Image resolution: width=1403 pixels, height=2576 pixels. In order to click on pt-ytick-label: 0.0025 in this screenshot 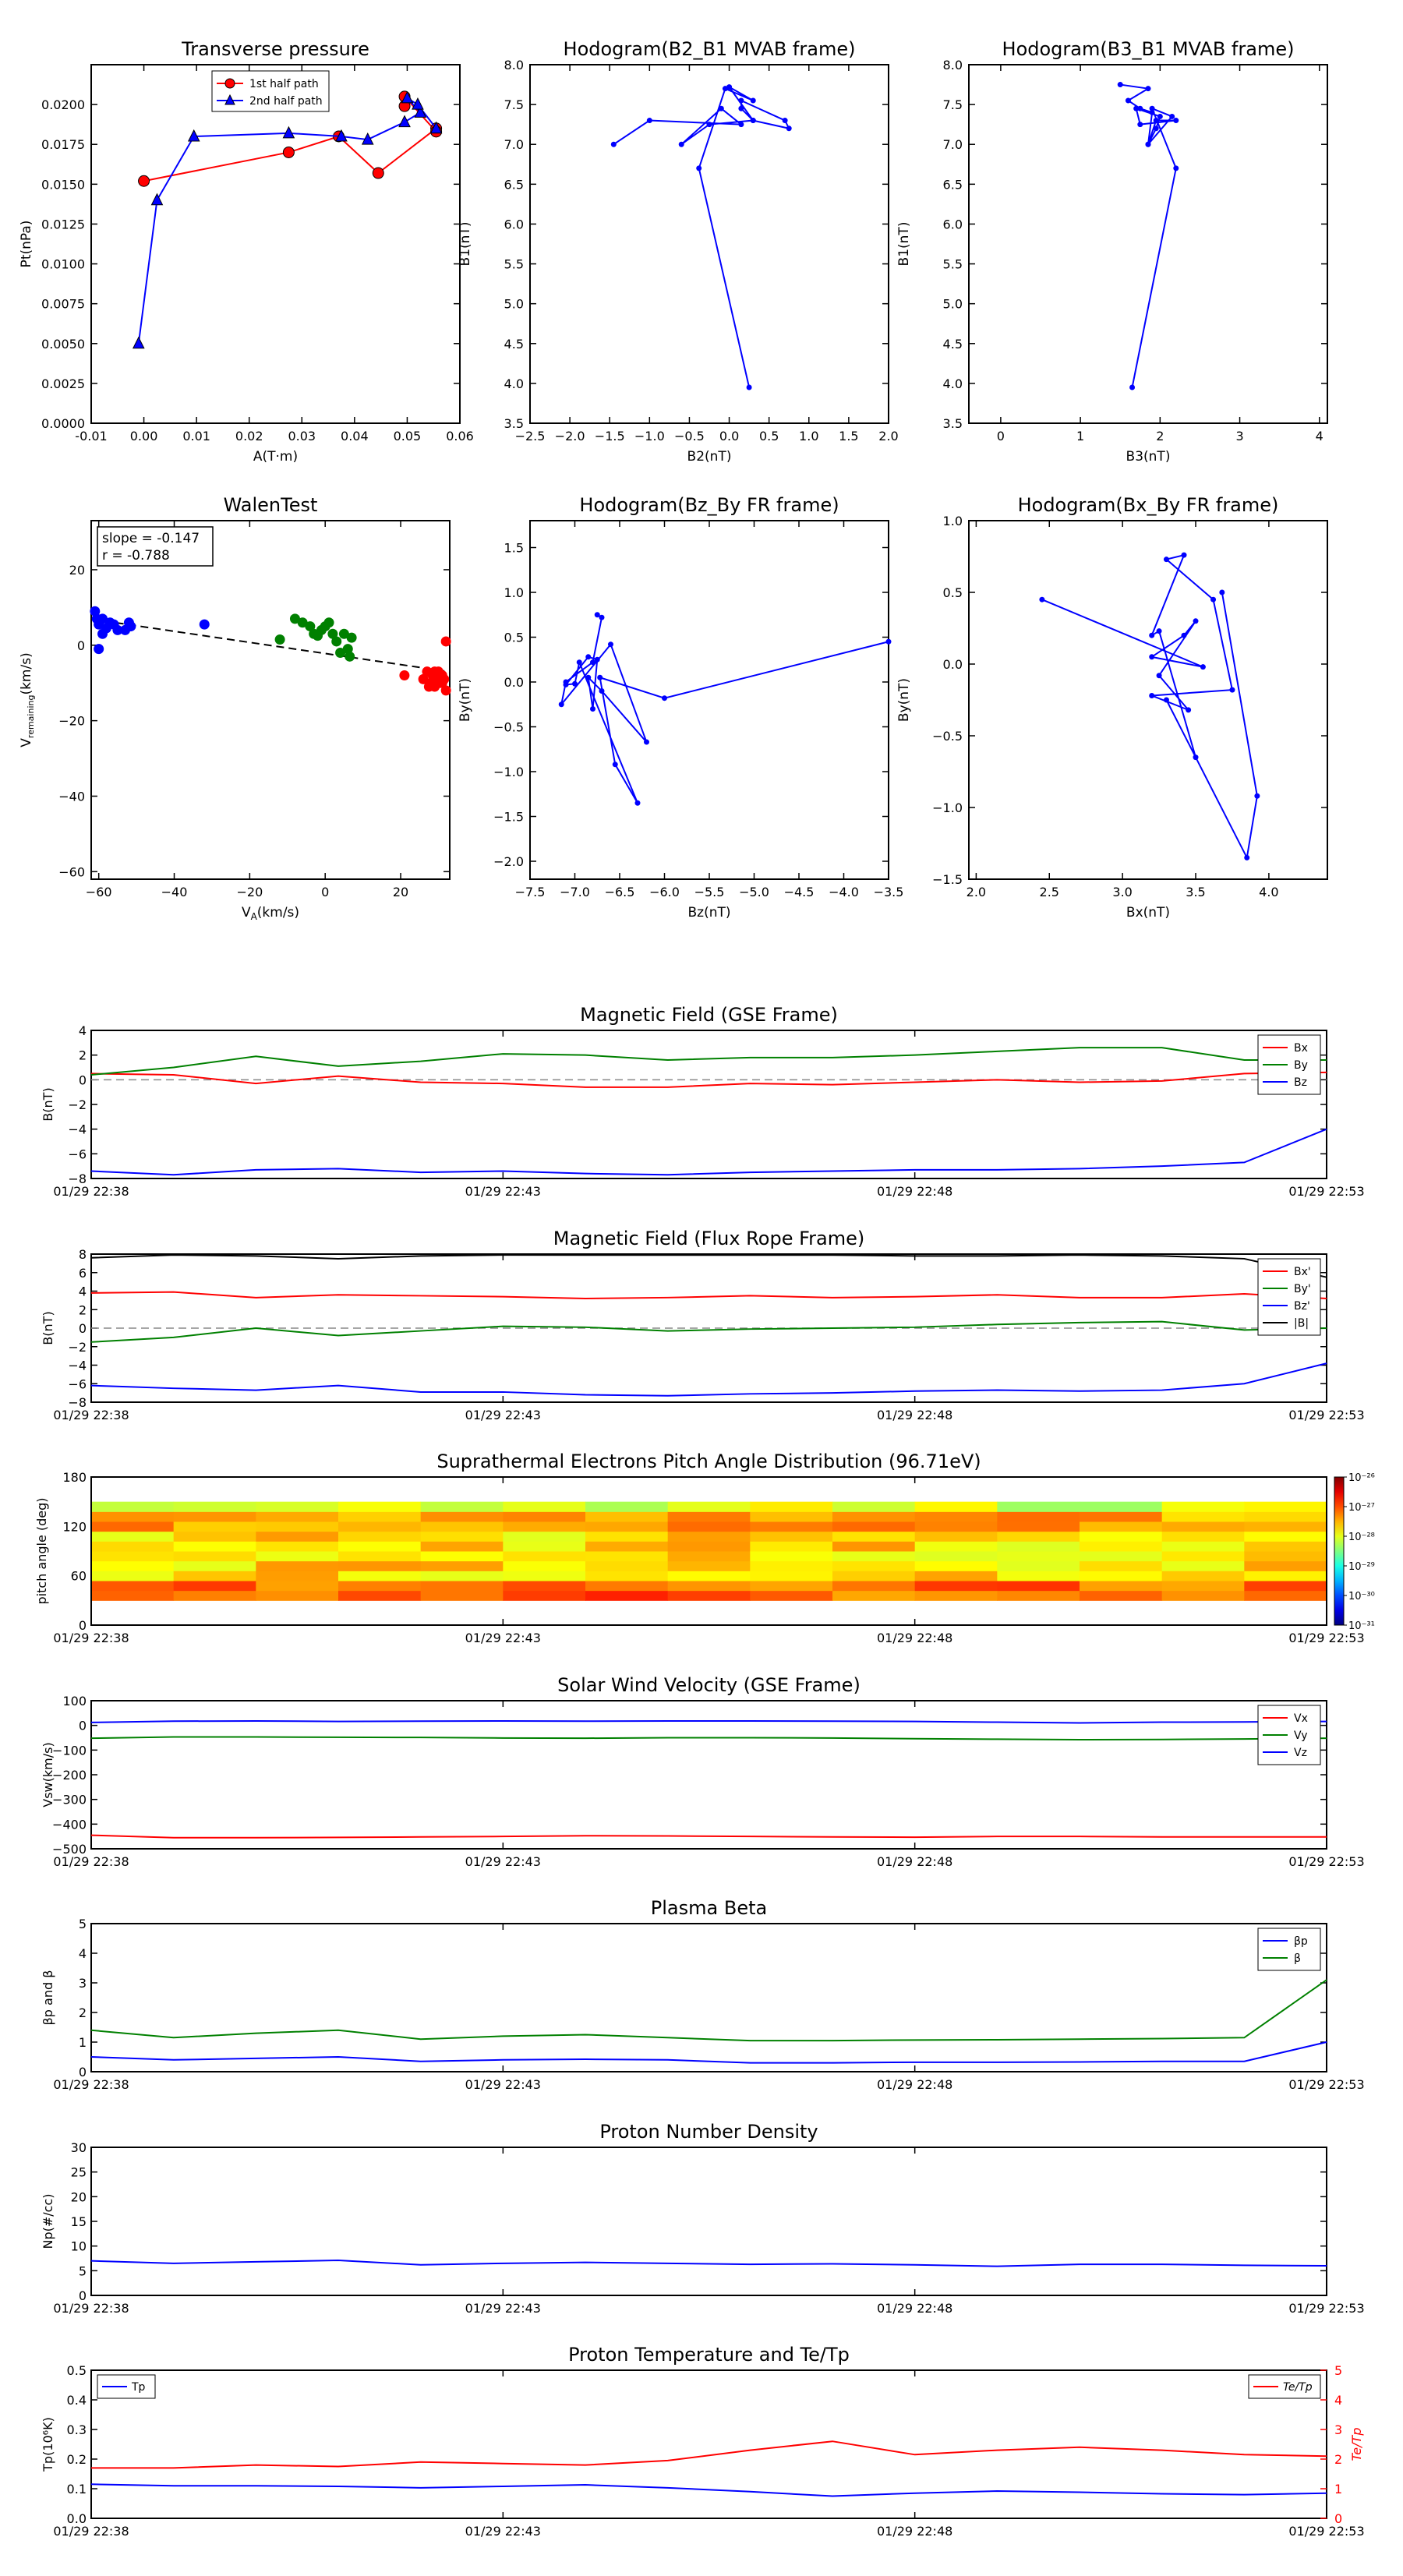, I will do `click(63, 383)`.